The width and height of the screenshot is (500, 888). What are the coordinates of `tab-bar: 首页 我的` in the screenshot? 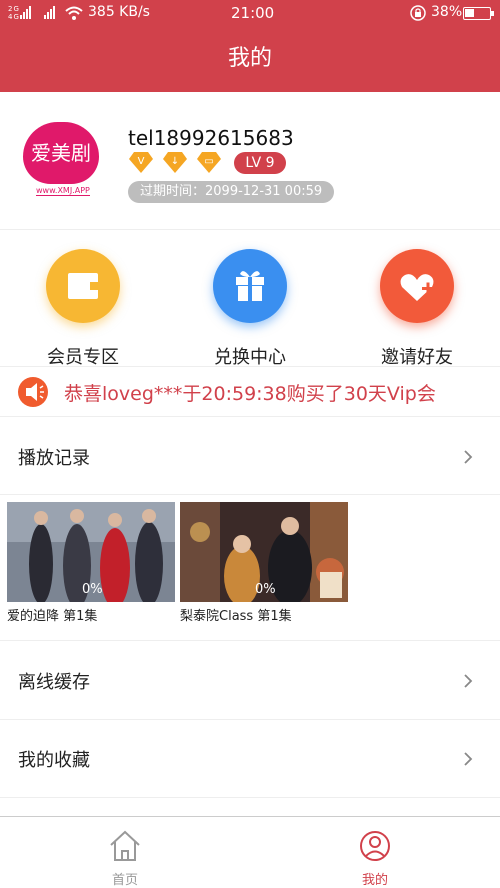 It's located at (250, 852).